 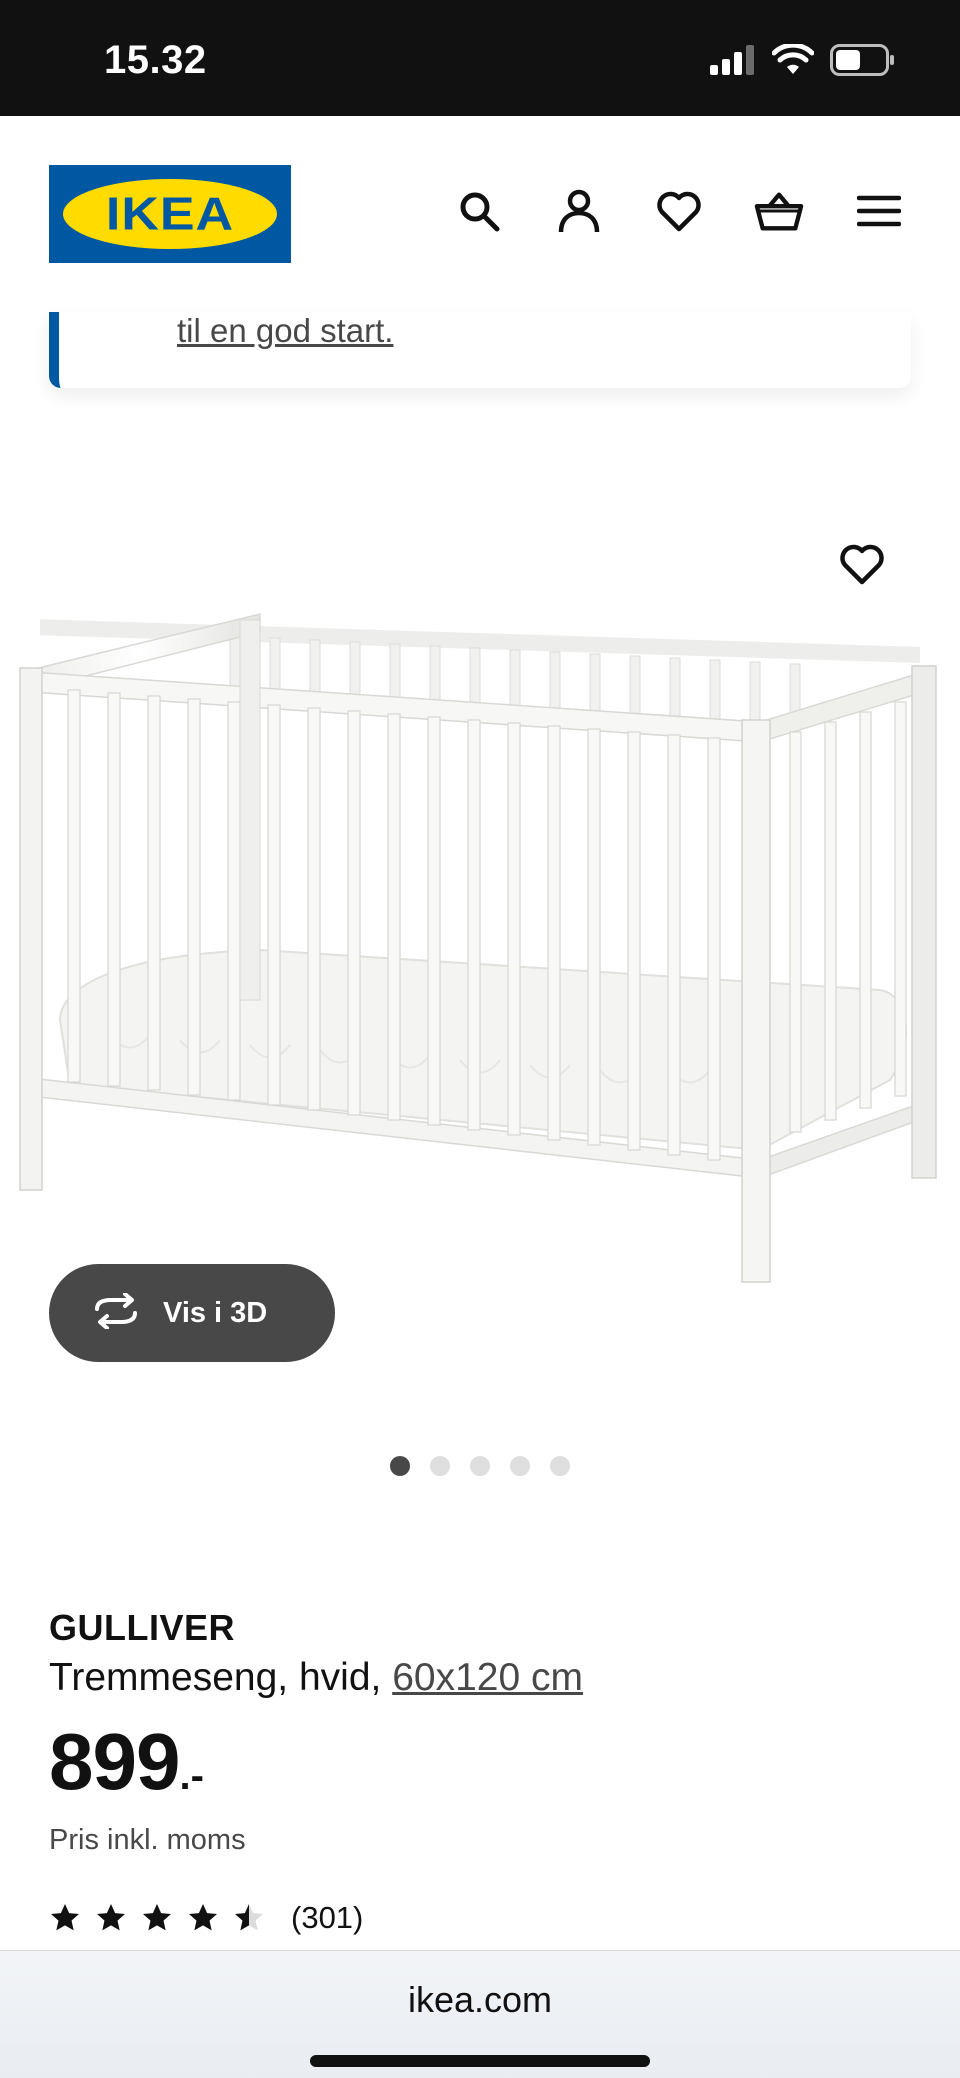 What do you see at coordinates (327, 1917) in the screenshot?
I see `rating-count: (301)` at bounding box center [327, 1917].